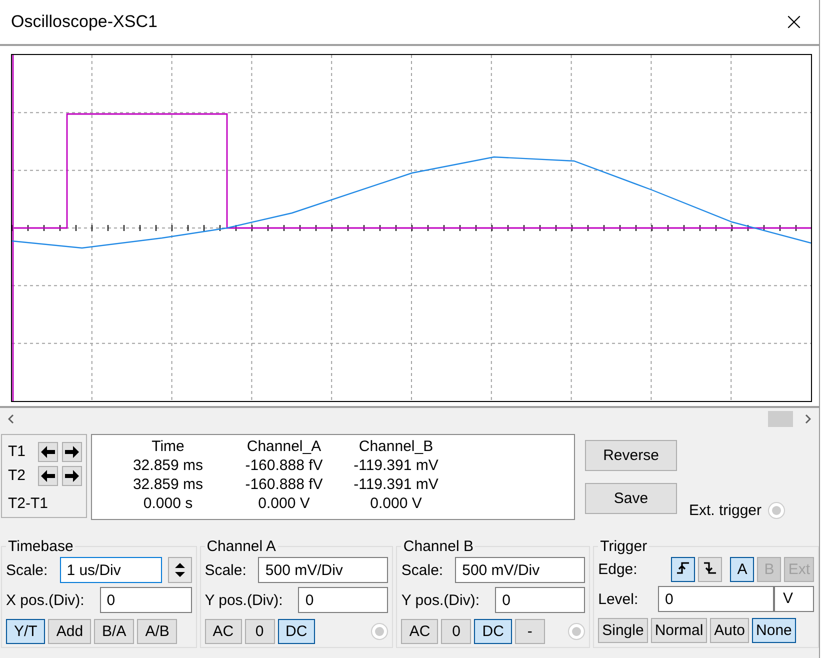 Image resolution: width=834 pixels, height=658 pixels. Describe the element at coordinates (623, 630) in the screenshot. I see `mode-button: Single` at that location.